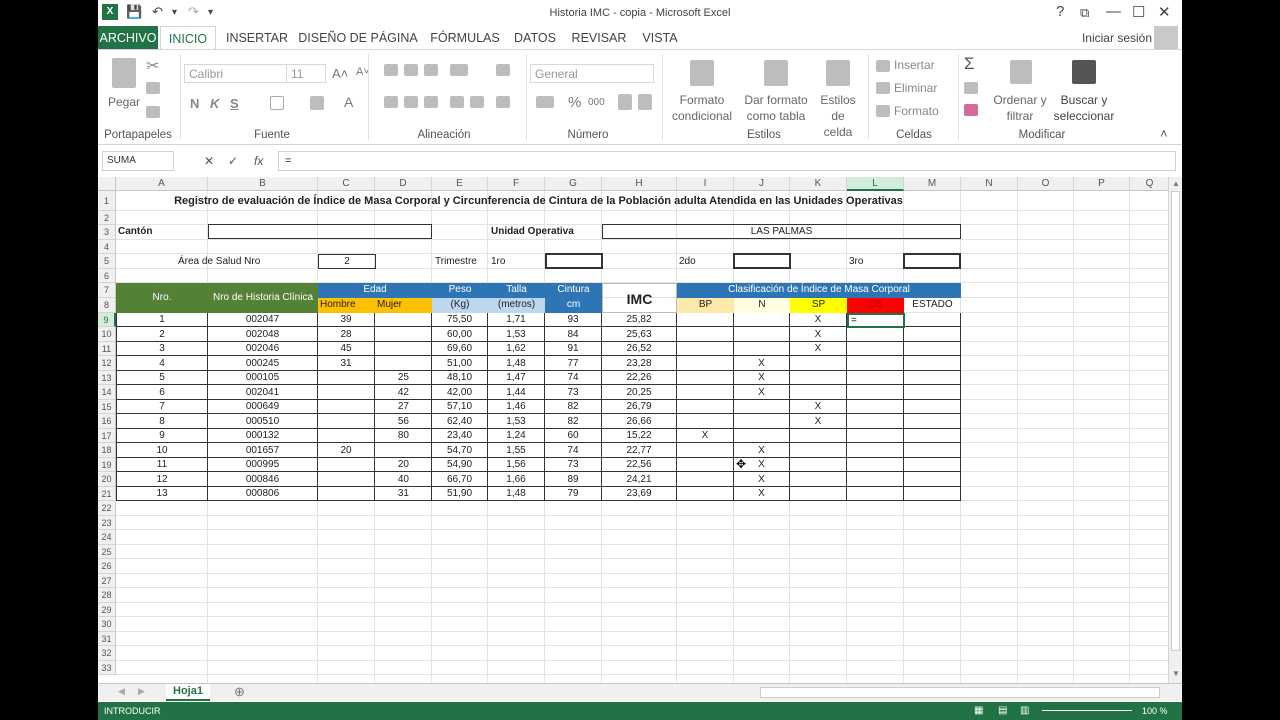 The image size is (1280, 720). What do you see at coordinates (209, 161) in the screenshot?
I see `cancel-icon: ✕` at bounding box center [209, 161].